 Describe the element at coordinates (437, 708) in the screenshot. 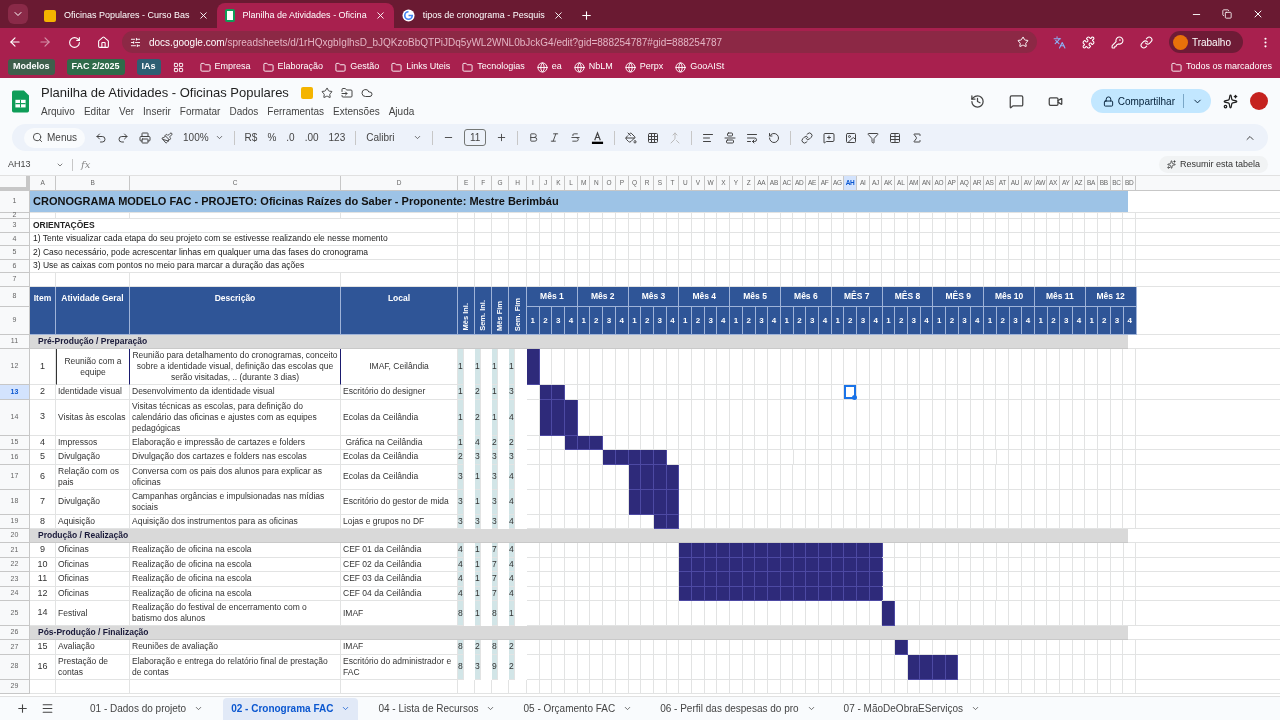

I see `sheet-tab: 04 - Lista de Recursos` at that location.